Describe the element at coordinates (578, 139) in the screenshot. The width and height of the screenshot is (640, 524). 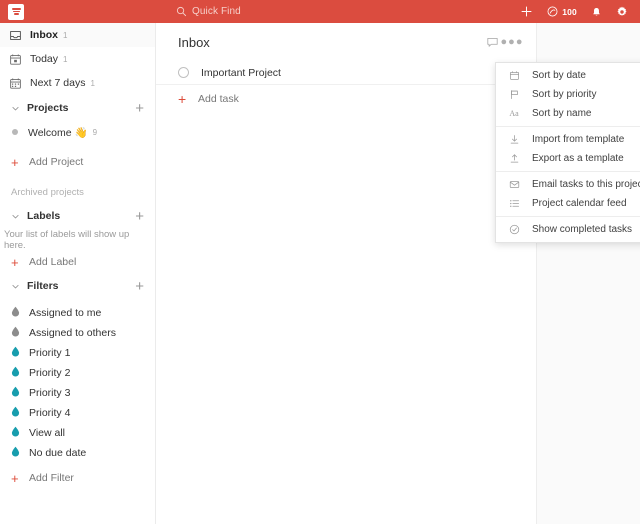
I see `menu-item-label: Import from template` at that location.